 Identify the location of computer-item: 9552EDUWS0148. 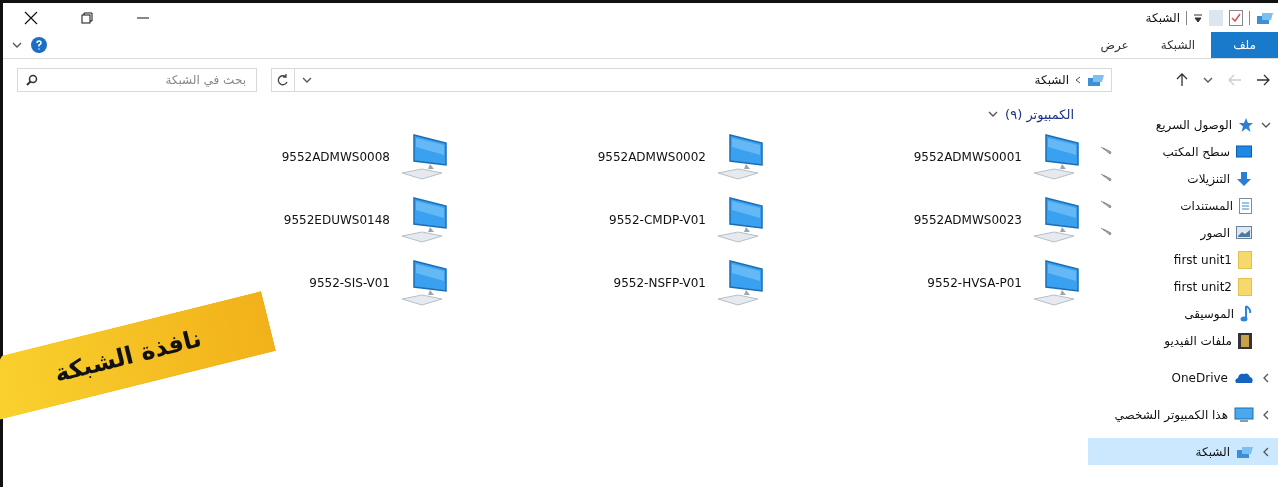
(298, 220).